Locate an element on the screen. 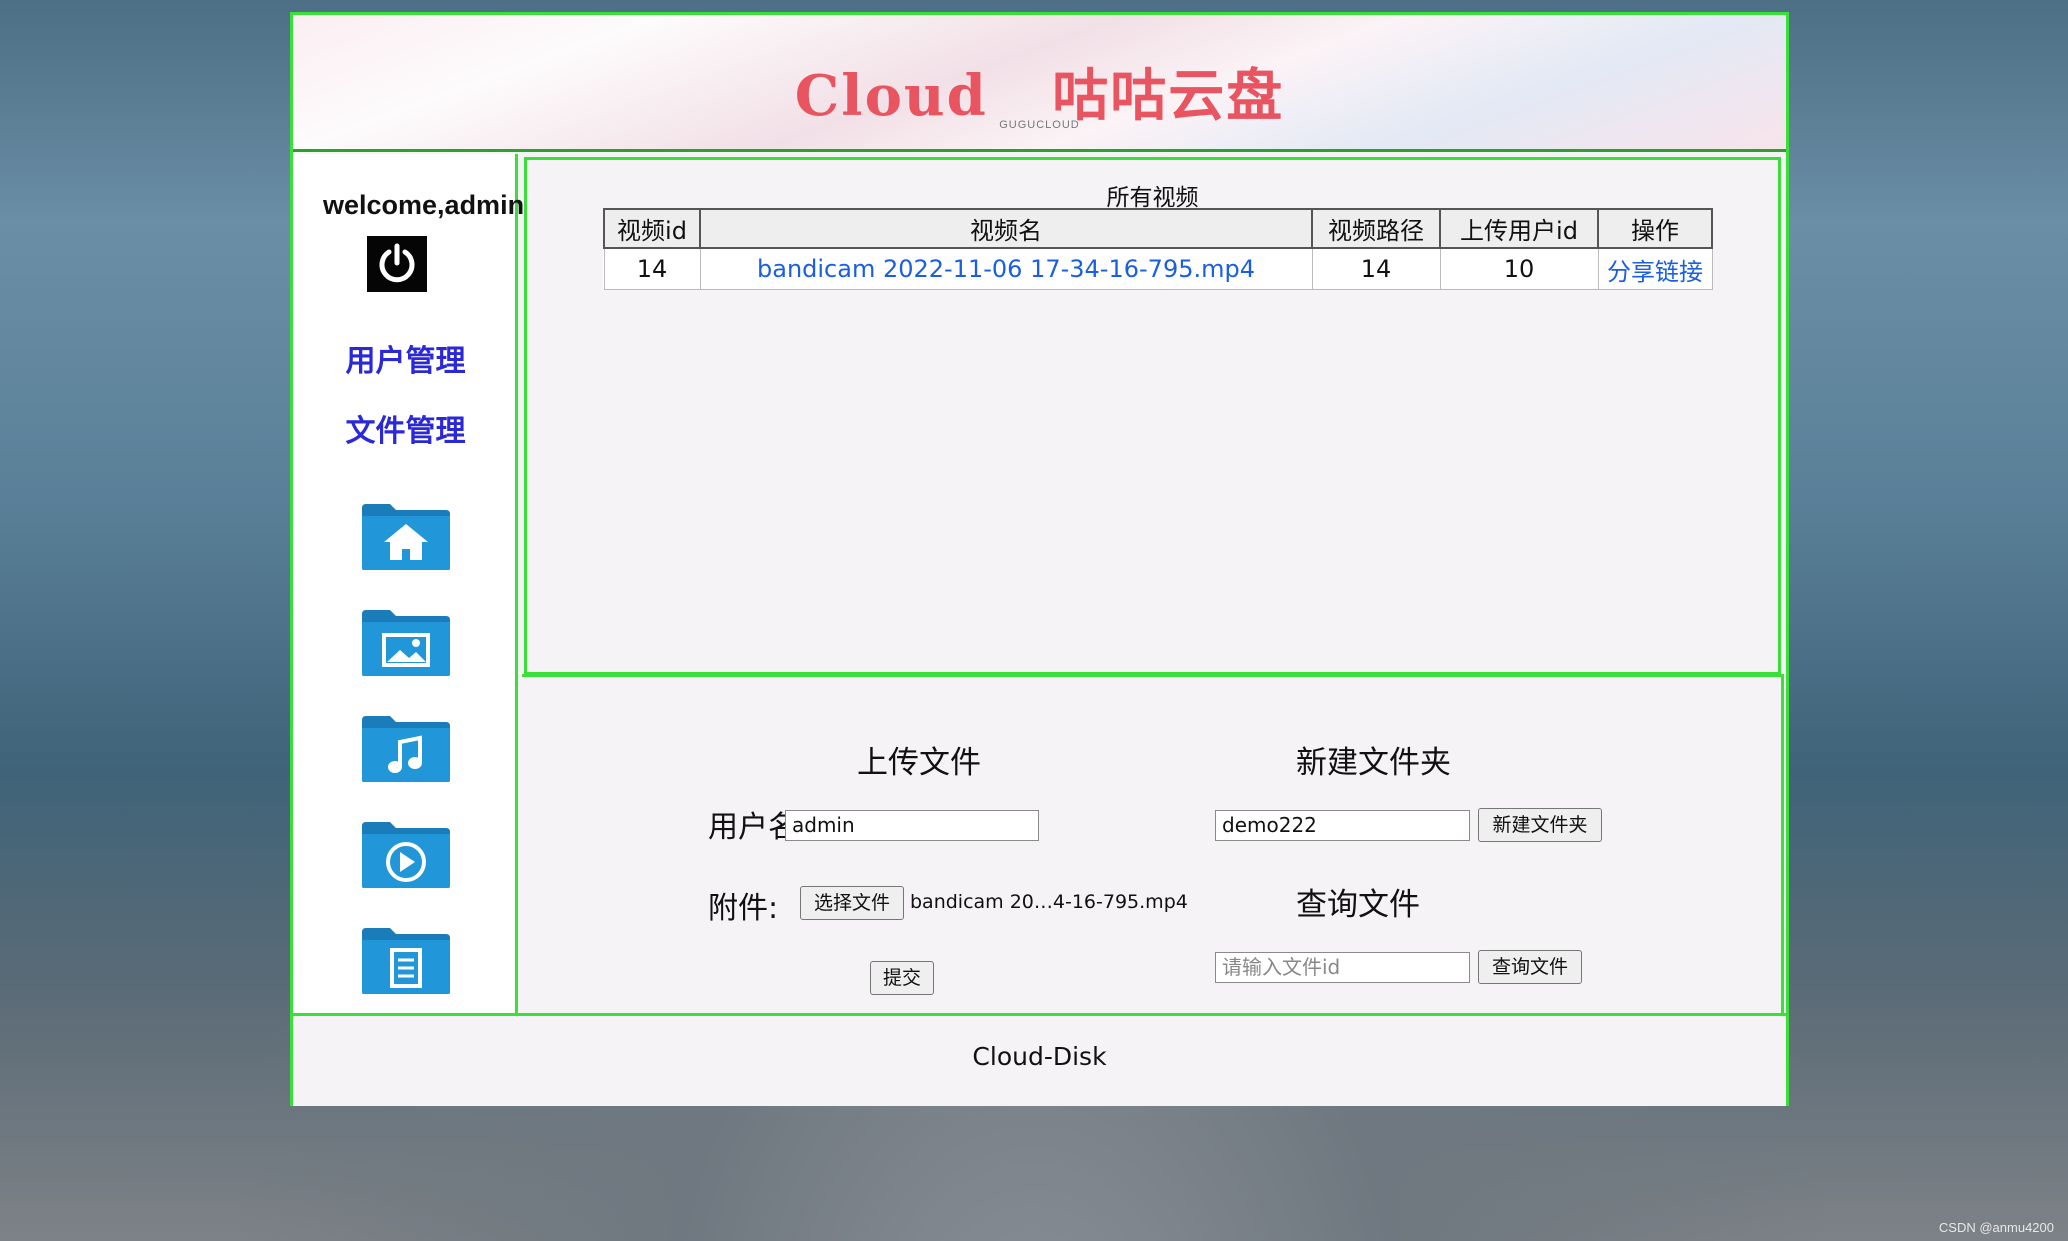 The image size is (2068, 1241). video-name-link: bandicam 2022-11-06 17-34-16-795.mp4 is located at coordinates (1006, 268).